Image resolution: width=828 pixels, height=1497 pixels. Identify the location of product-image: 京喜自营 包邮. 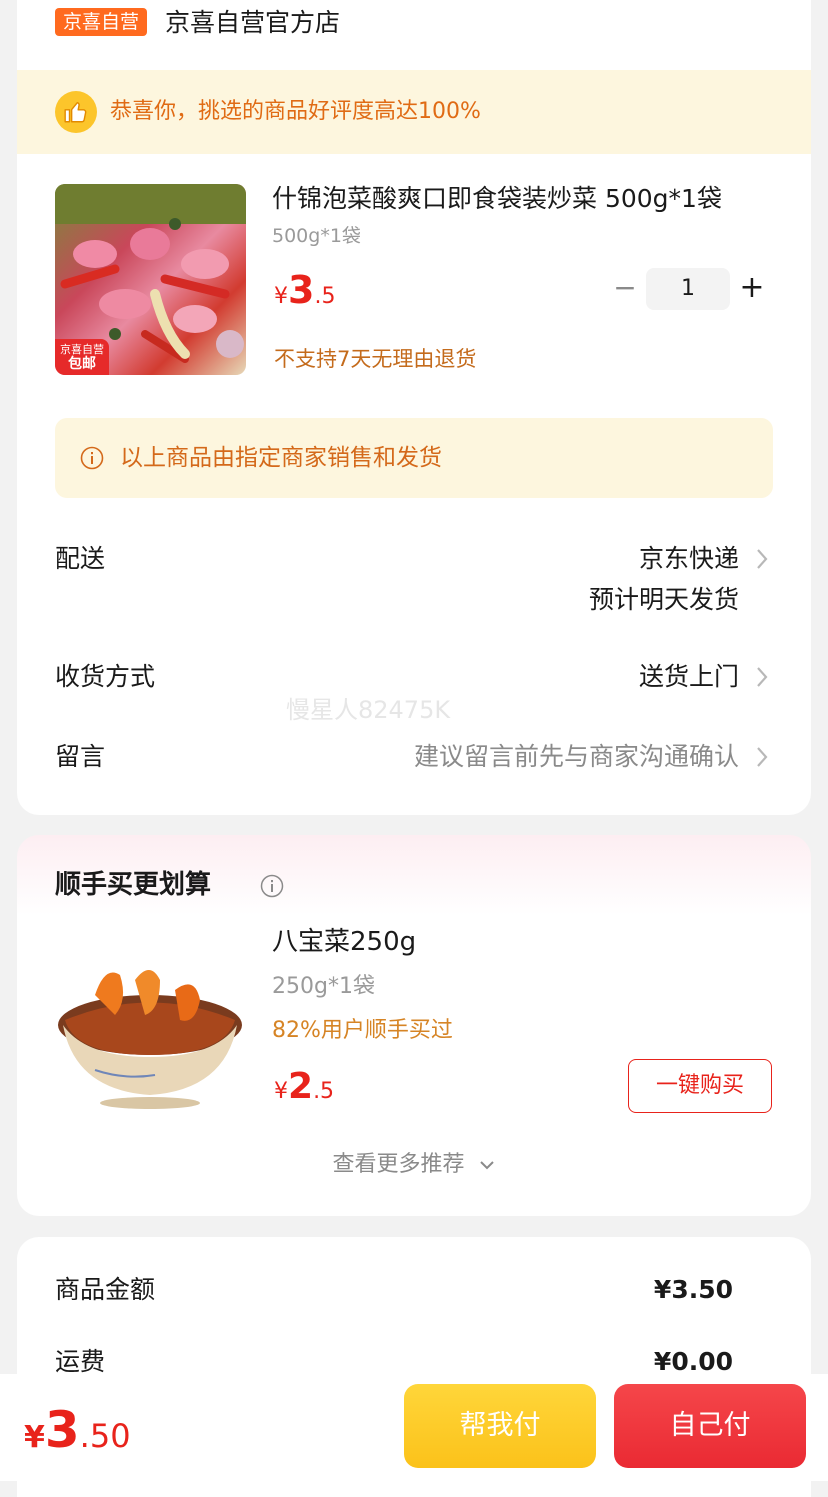
(150, 279).